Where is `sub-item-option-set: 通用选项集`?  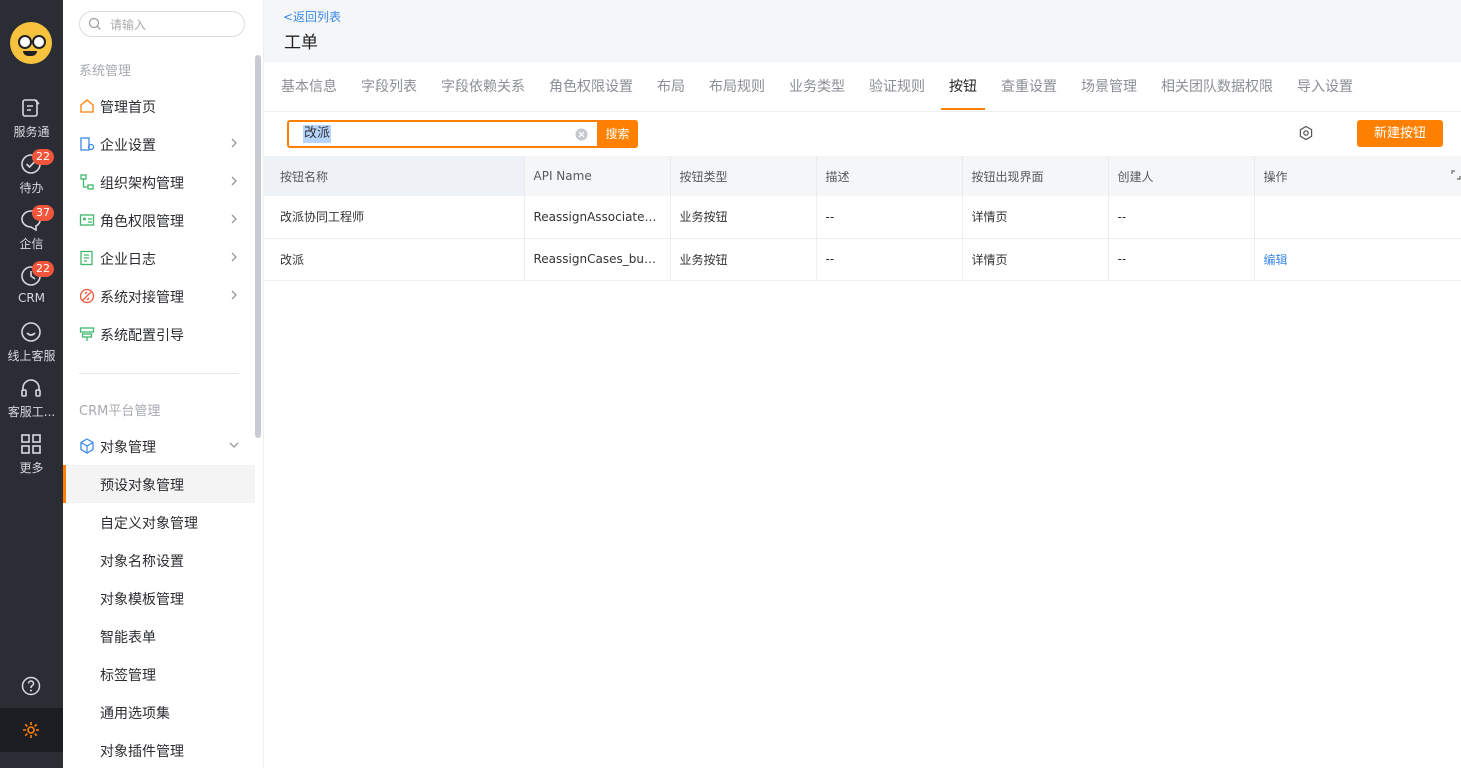
sub-item-option-set: 通用选项集 is located at coordinates (159, 712).